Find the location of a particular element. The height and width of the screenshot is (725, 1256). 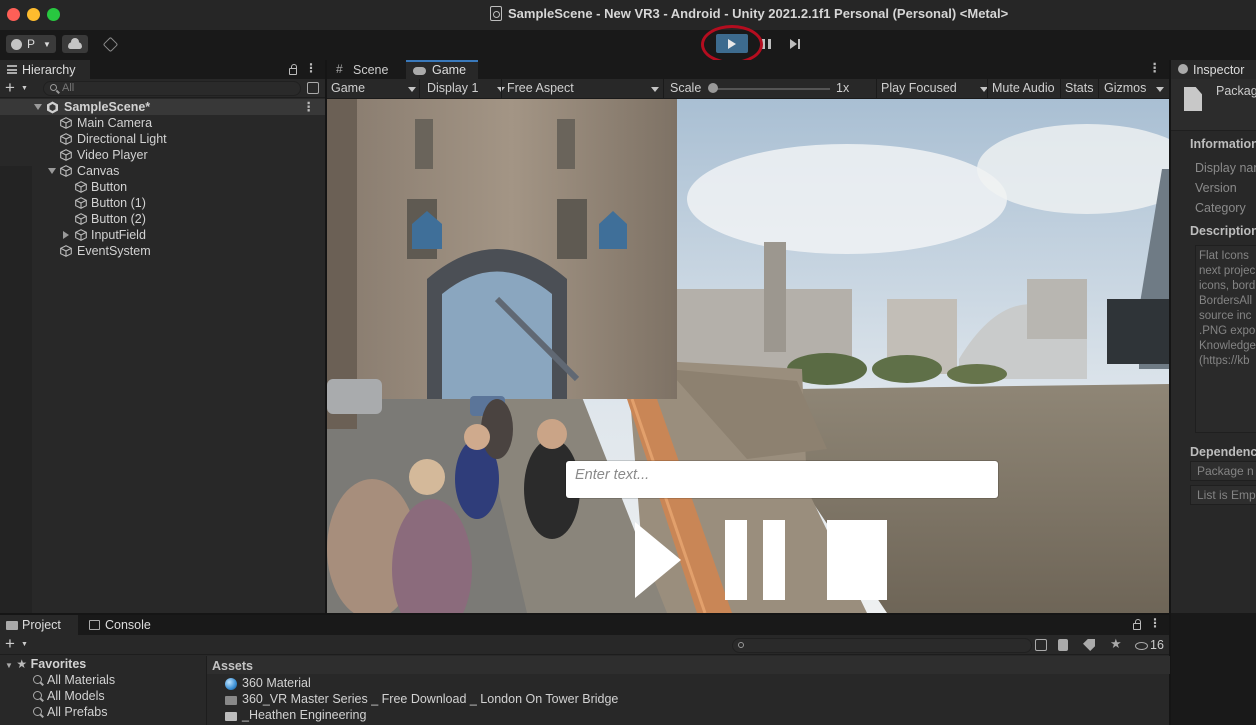

console-icon is located at coordinates (94, 625).